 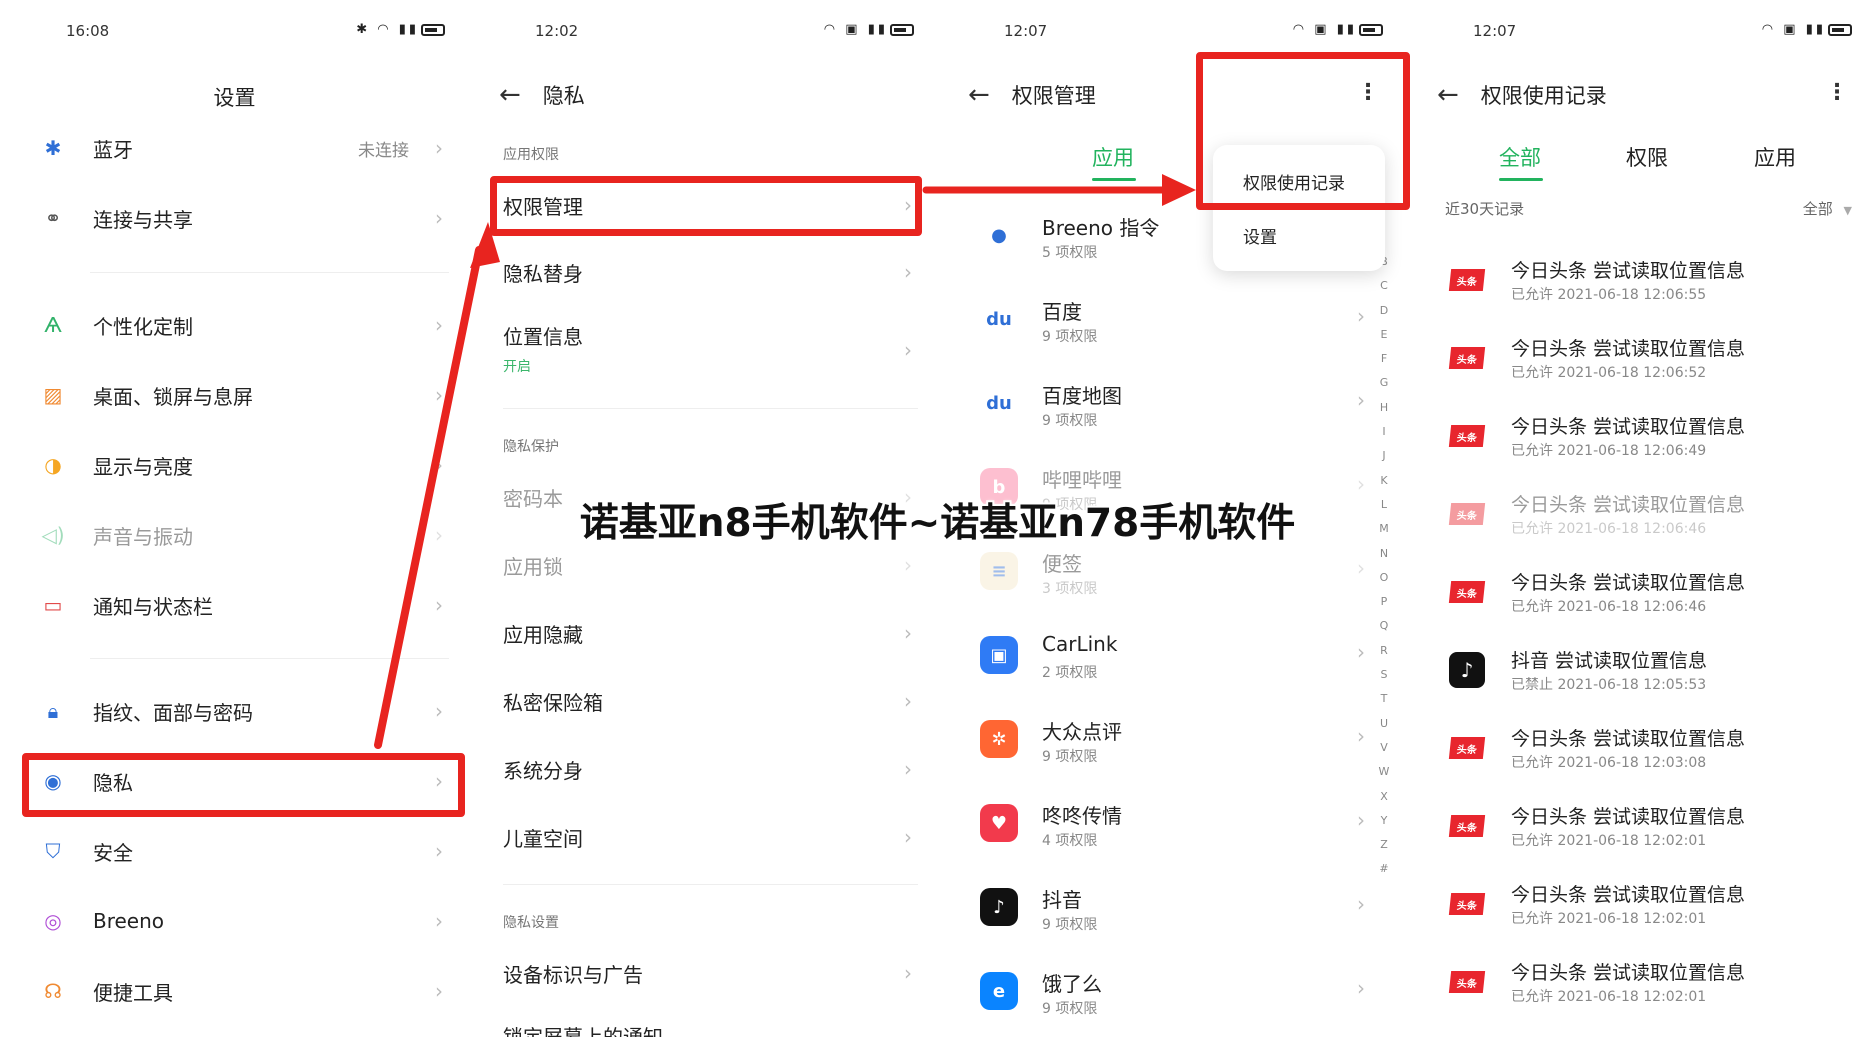 What do you see at coordinates (1384, 383) in the screenshot?
I see `alphabet-letter: G` at bounding box center [1384, 383].